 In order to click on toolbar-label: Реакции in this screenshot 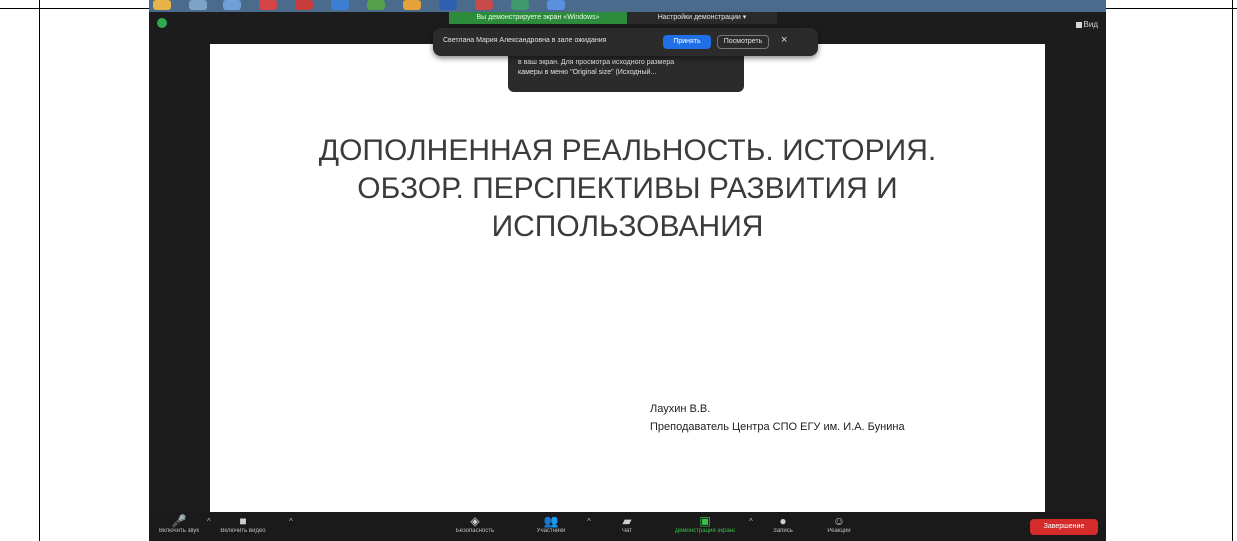, I will do `click(839, 531)`.